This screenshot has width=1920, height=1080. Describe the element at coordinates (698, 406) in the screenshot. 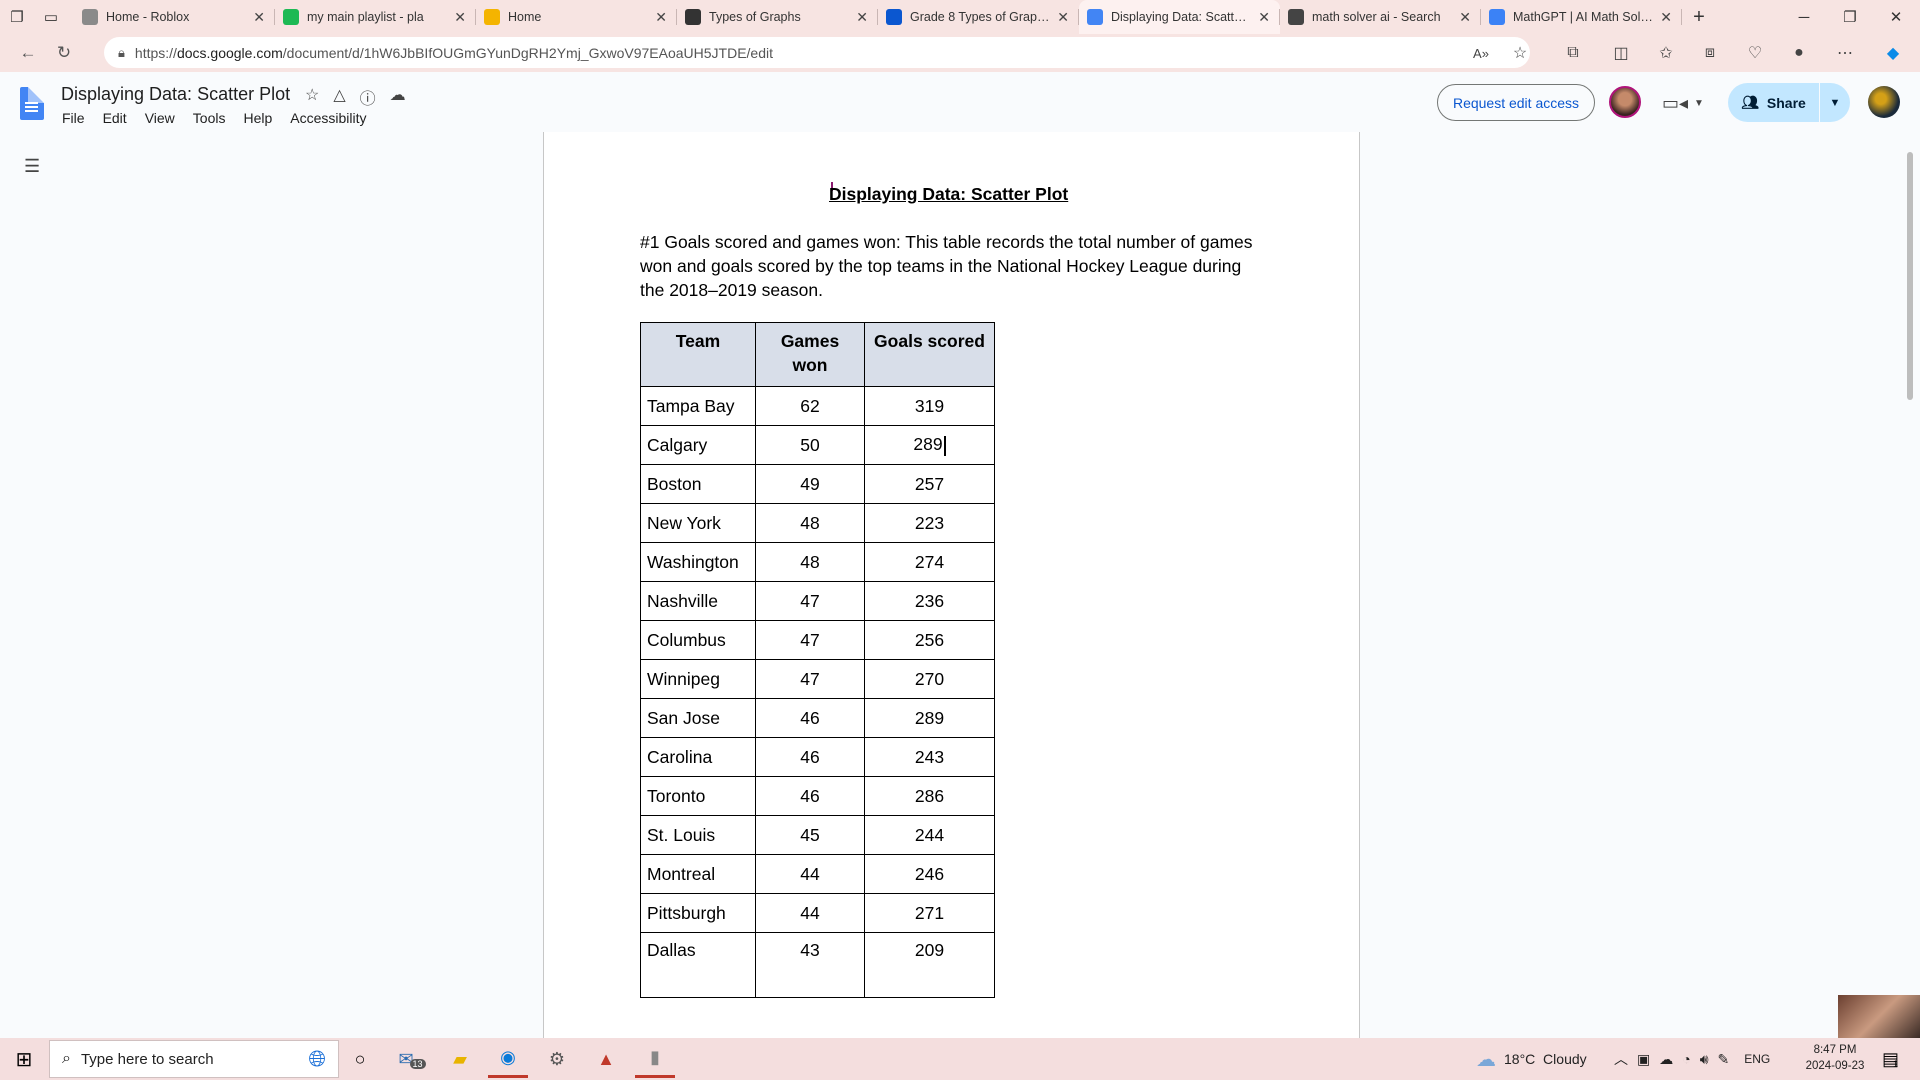

I see `team-cell: Tampa Bay` at that location.